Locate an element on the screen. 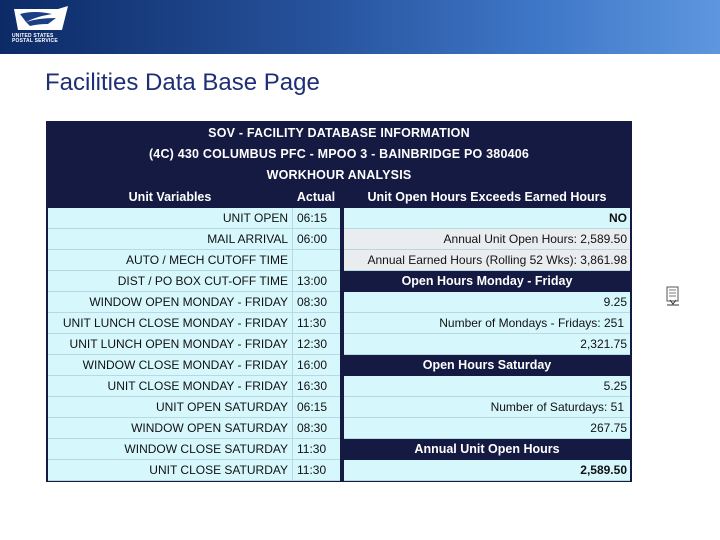 Image resolution: width=720 pixels, height=540 pixels. annual-open-hours-value: 2,589.50 is located at coordinates (603, 239).